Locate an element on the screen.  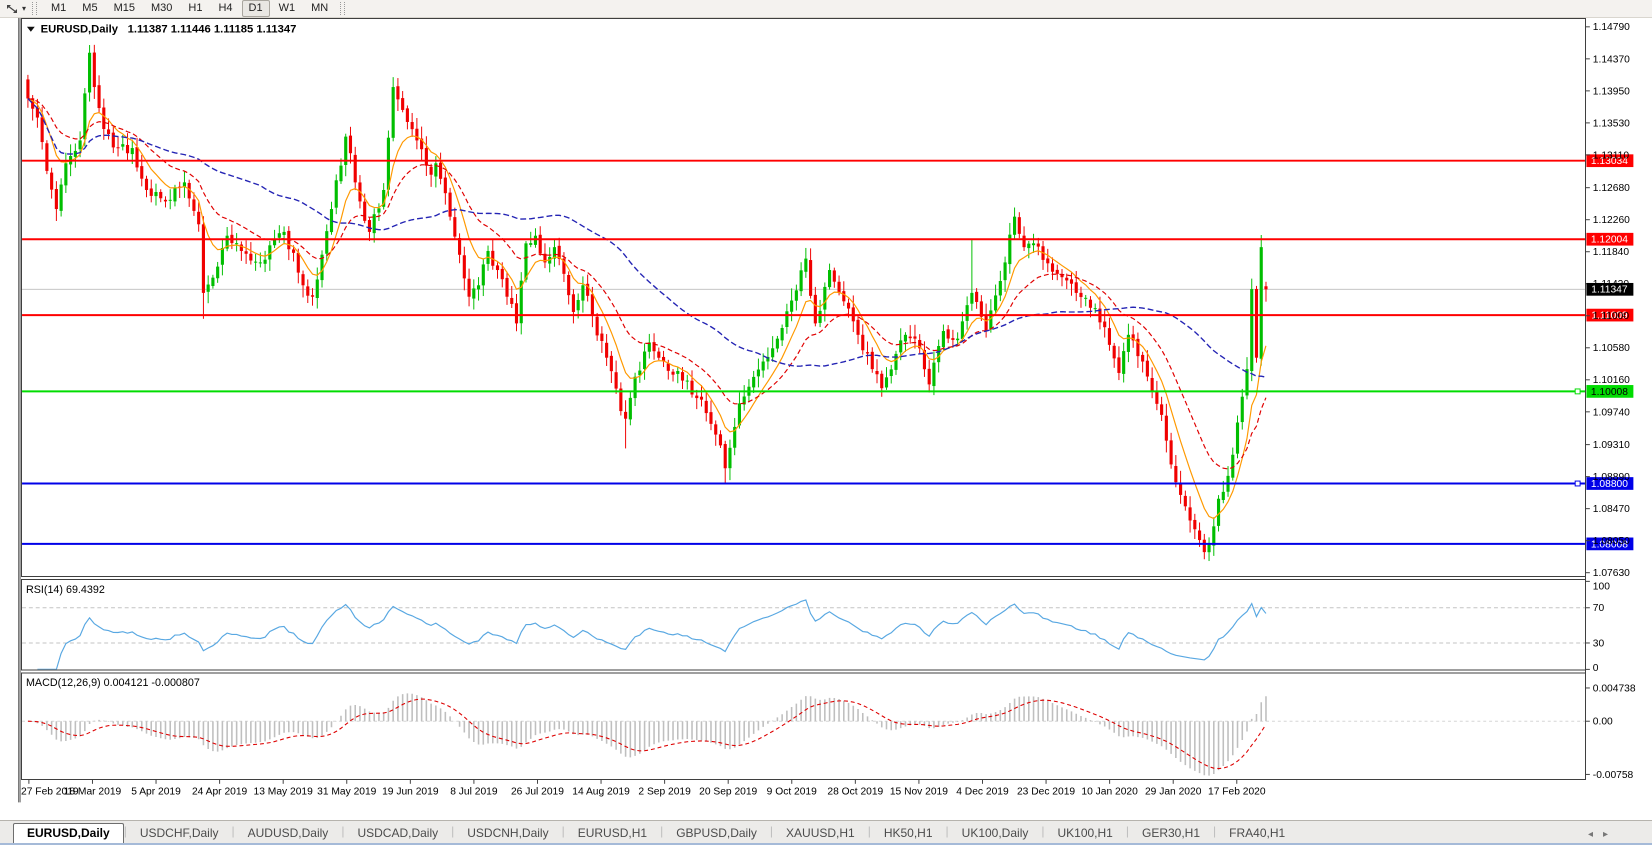
price-tick: 1.13530 is located at coordinates (1611, 123).